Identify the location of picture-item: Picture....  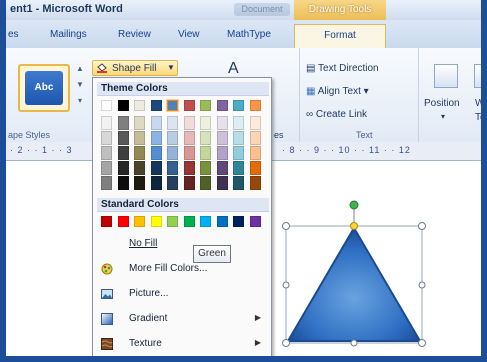
(183, 294).